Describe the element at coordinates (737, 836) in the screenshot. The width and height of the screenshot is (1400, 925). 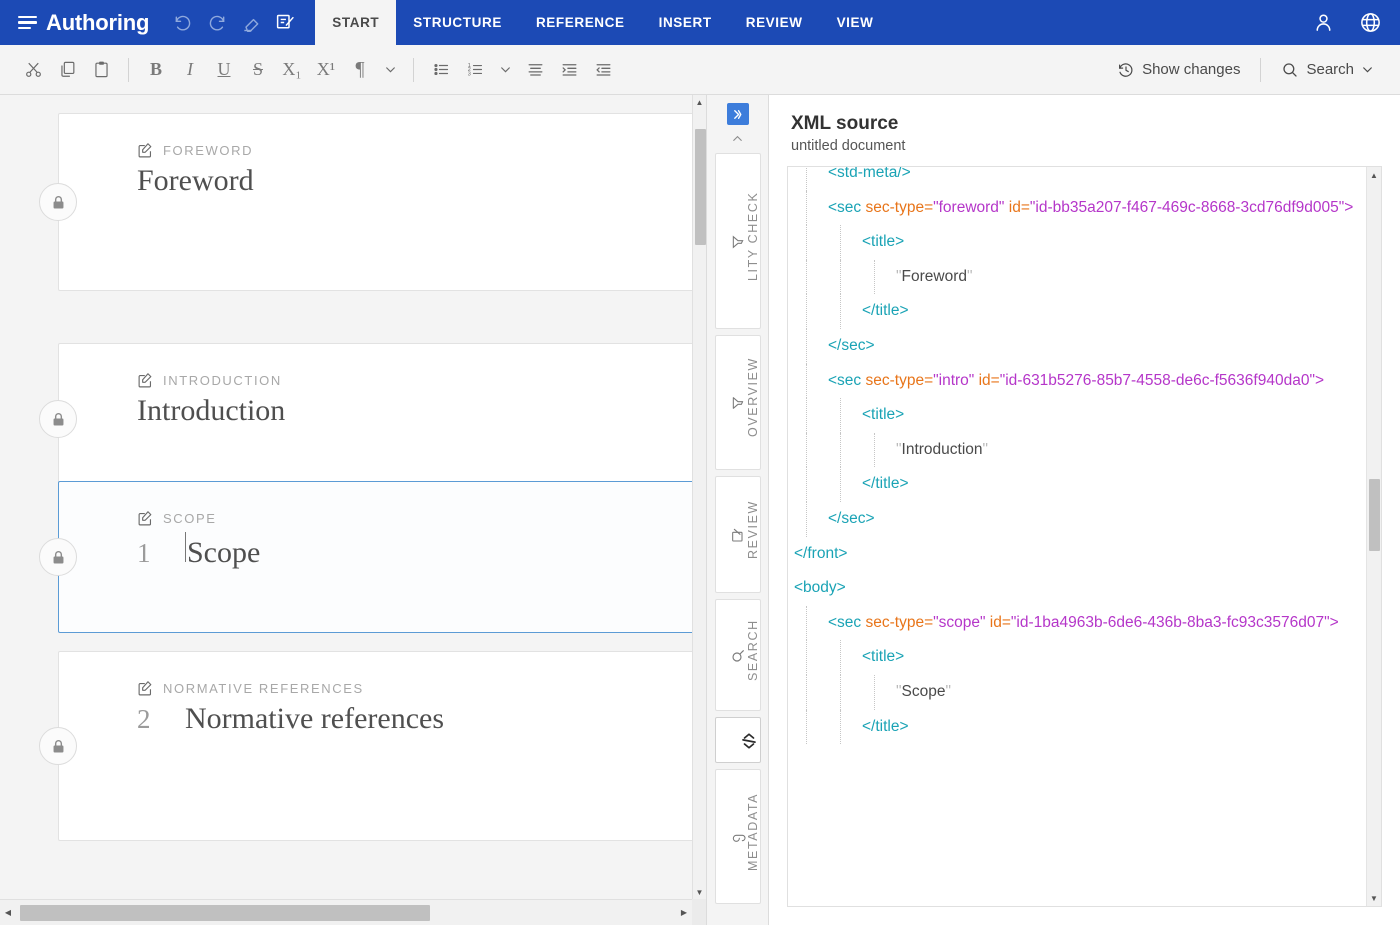
I see `sidebar-tab-metadata: METADATA` at that location.